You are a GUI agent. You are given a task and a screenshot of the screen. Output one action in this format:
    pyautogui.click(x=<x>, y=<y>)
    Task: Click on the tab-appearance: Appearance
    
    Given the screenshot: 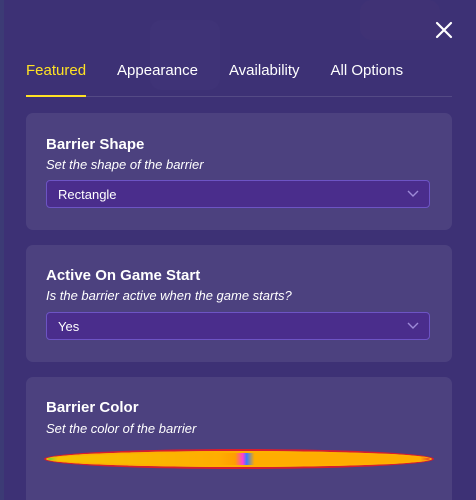 What is the action you would take?
    pyautogui.click(x=157, y=77)
    